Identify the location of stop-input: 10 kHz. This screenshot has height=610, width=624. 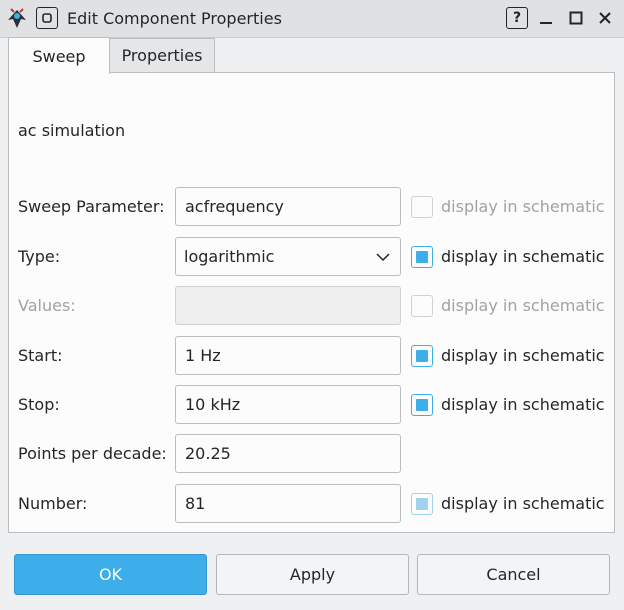
(288, 404).